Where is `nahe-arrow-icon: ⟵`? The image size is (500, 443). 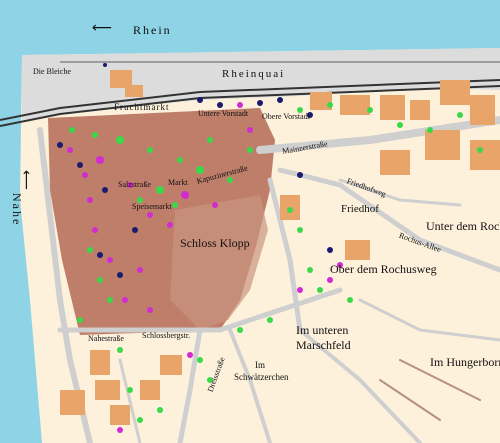 nahe-arrow-icon: ⟵ is located at coordinates (26, 180).